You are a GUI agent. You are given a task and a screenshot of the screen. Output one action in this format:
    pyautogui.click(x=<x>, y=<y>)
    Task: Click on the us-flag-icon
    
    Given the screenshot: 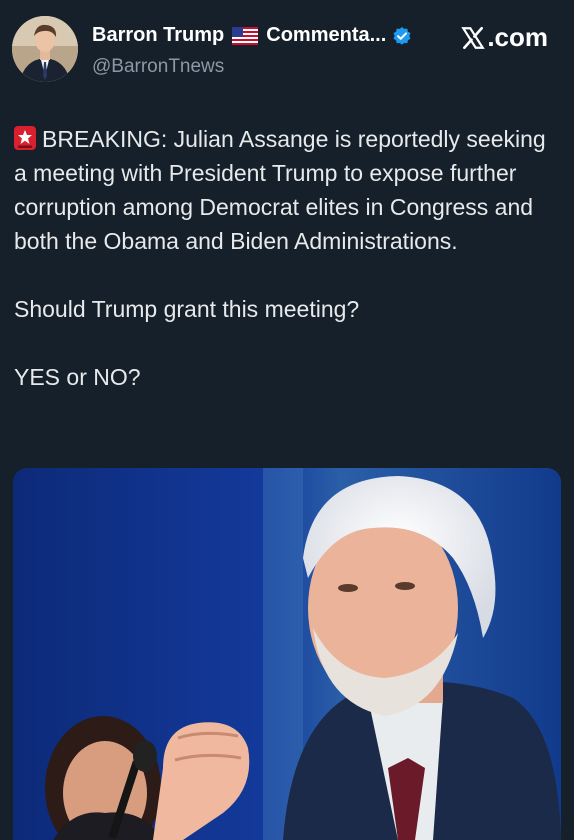 What is the action you would take?
    pyautogui.click(x=245, y=35)
    